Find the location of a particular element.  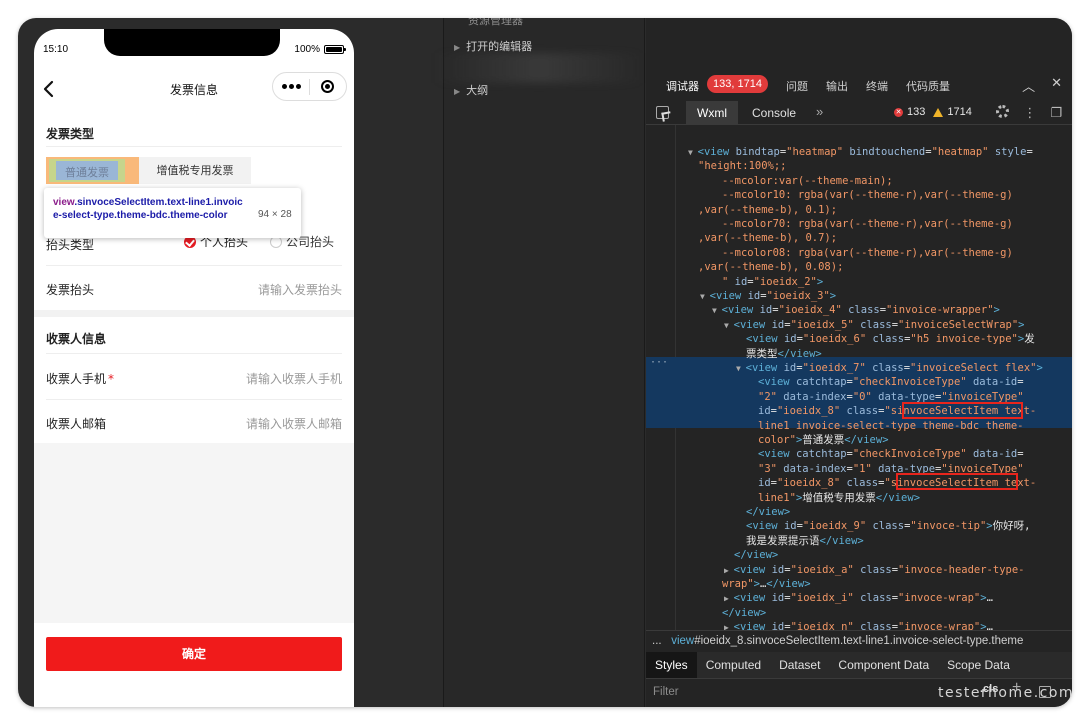

error-warning-counts: ✕ 133 1714 is located at coordinates (933, 112).